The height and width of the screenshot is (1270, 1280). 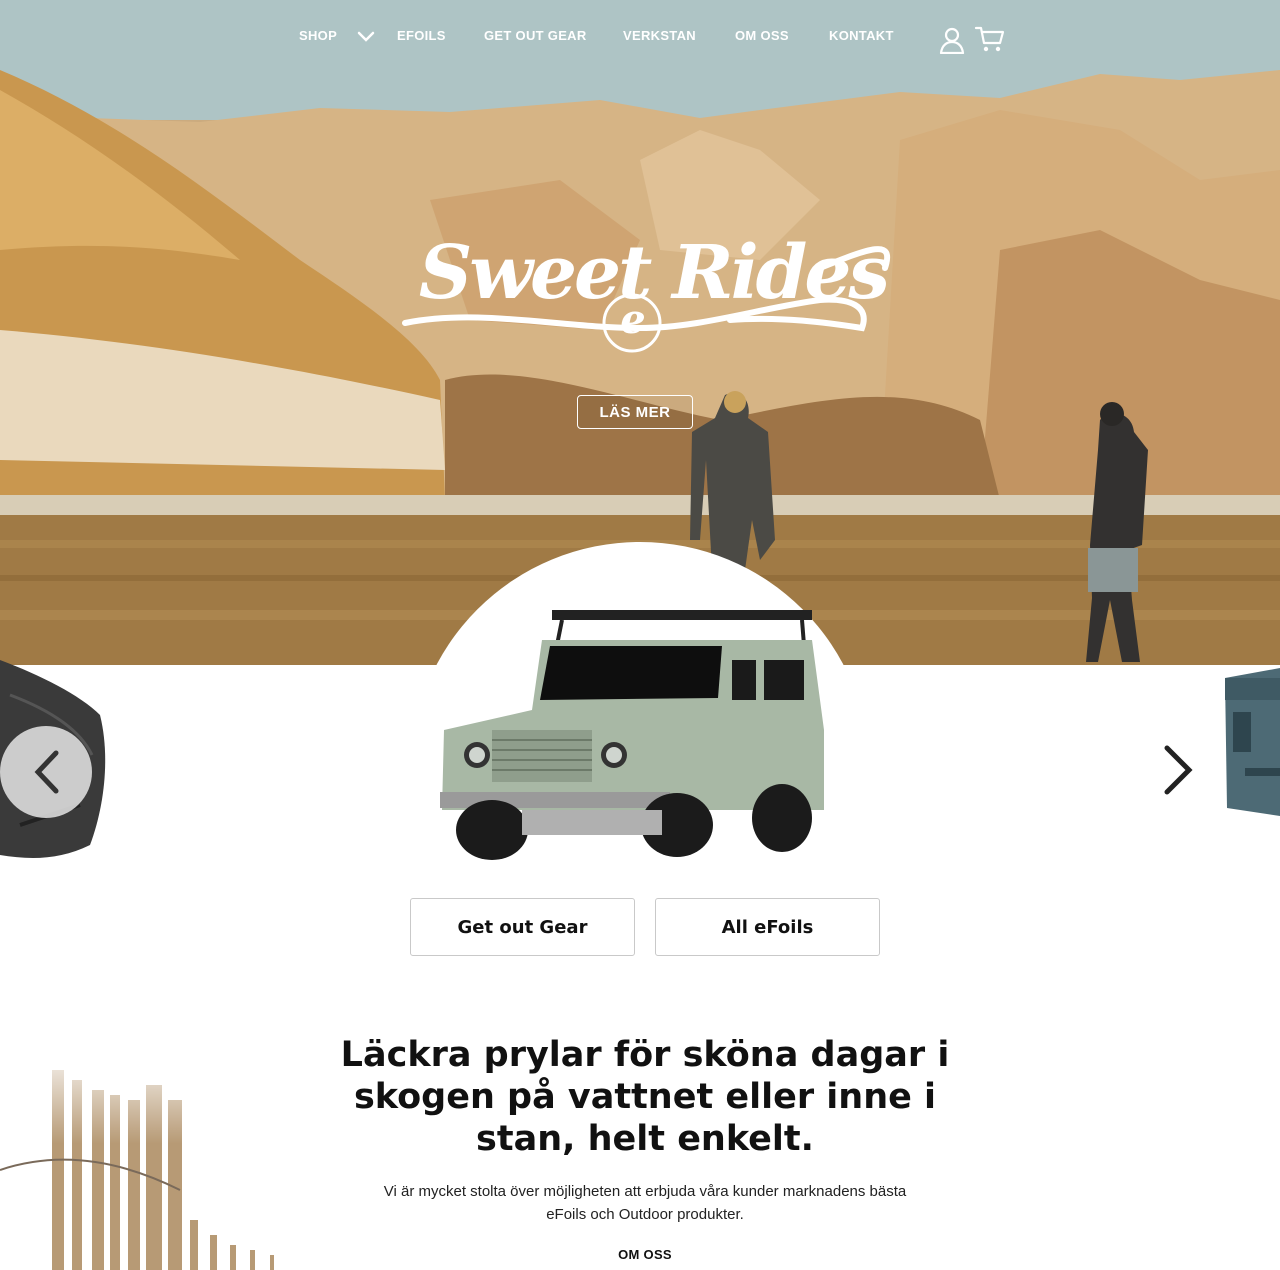 What do you see at coordinates (1247, 743) in the screenshot?
I see `cooler-product-image` at bounding box center [1247, 743].